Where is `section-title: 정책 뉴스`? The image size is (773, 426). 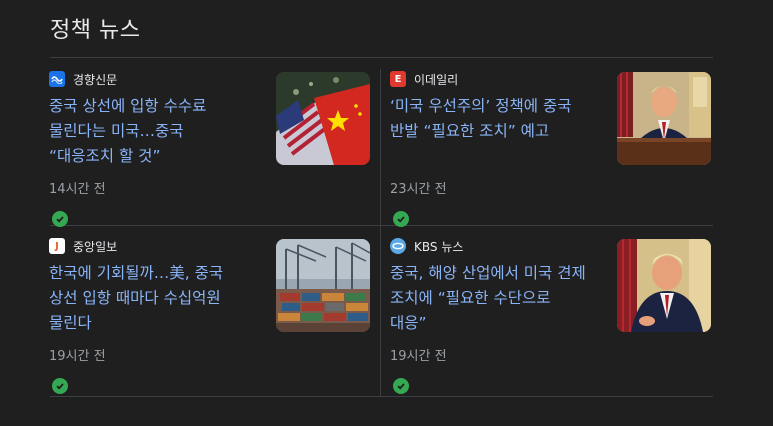 section-title: 정책 뉴스 is located at coordinates (95, 30).